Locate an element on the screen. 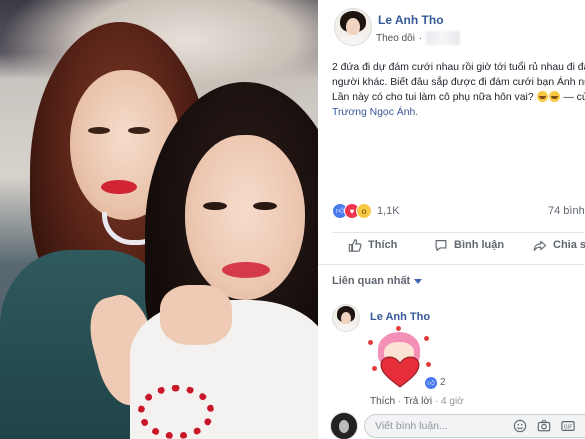 The height and width of the screenshot is (439, 585). reaction-count: 1,1K is located at coordinates (388, 211).